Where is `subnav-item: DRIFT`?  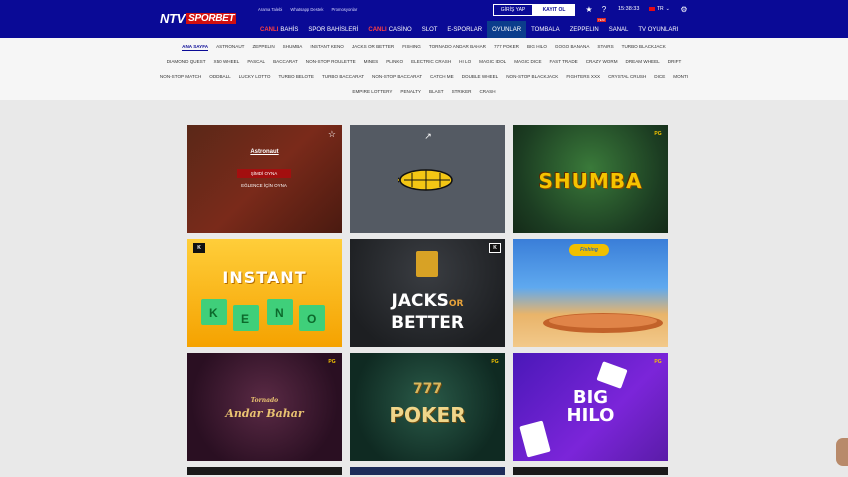 subnav-item: DRIFT is located at coordinates (675, 61).